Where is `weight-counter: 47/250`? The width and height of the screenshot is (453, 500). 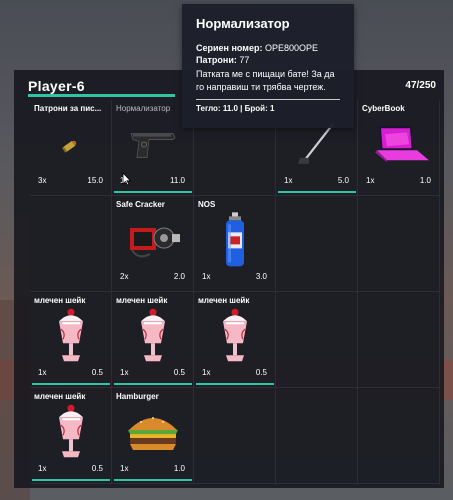
weight-counter: 47/250 is located at coordinates (420, 85).